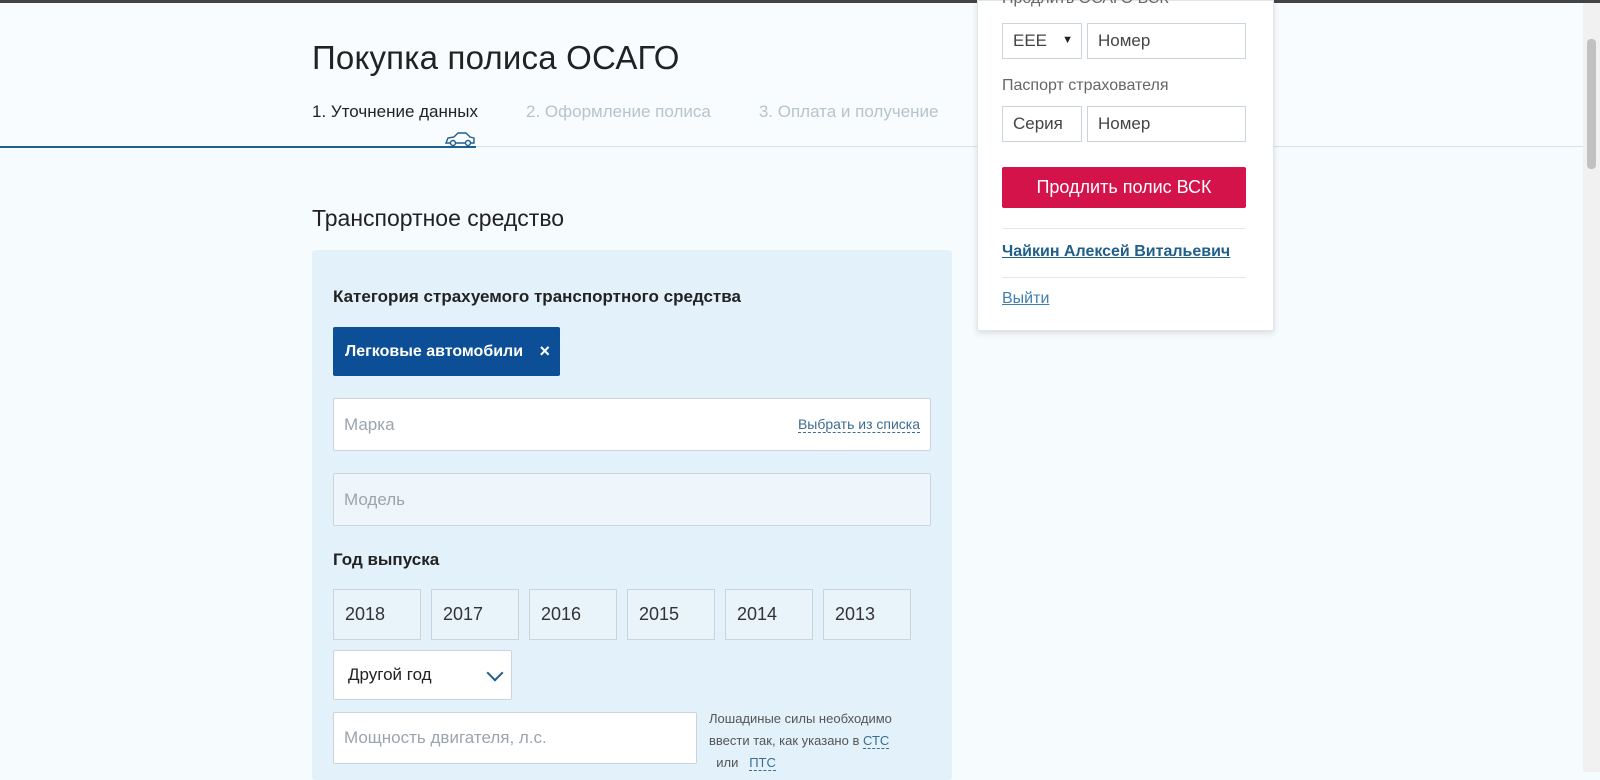  Describe the element at coordinates (1067, 40) in the screenshot. I see `dropdown-arrow-icon: ▼` at that location.